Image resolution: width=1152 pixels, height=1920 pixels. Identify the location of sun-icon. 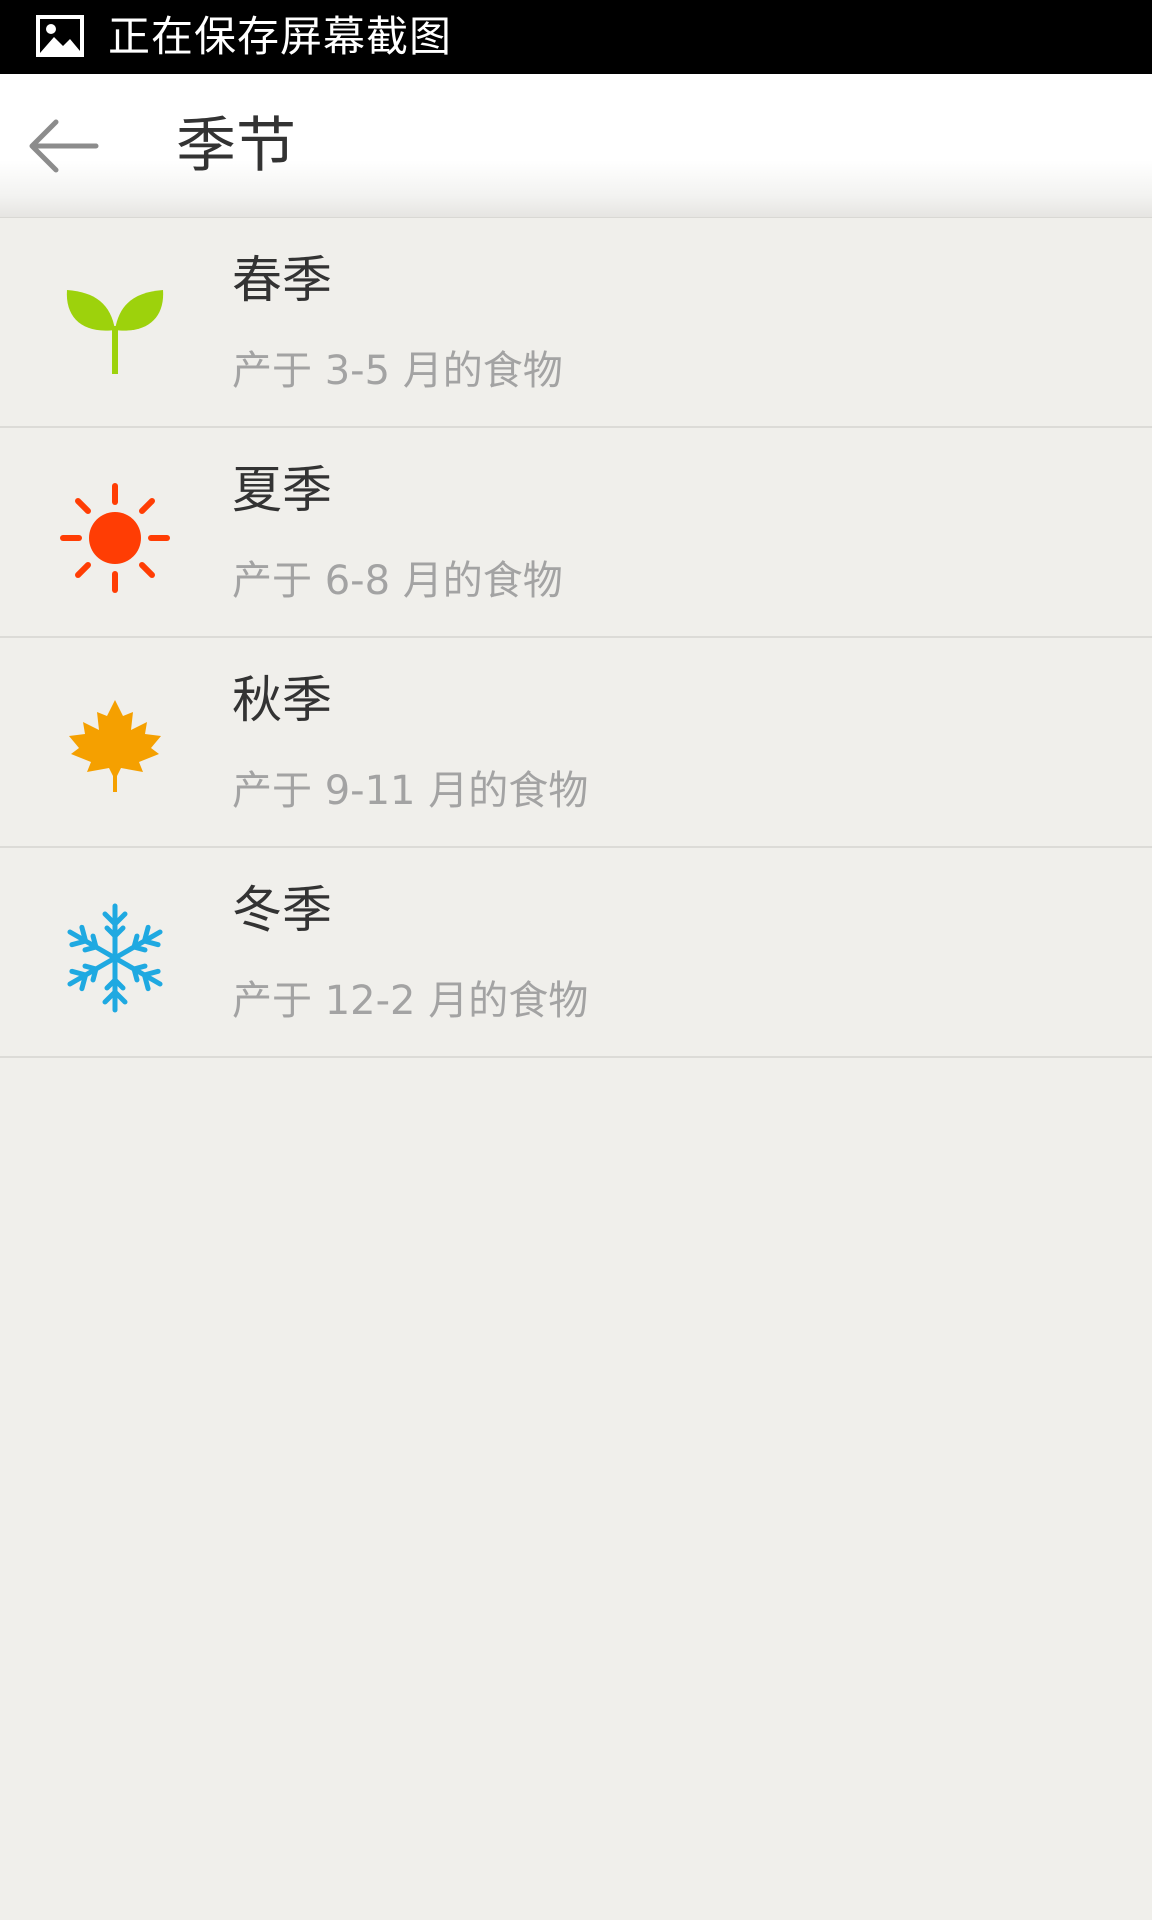
(115, 538).